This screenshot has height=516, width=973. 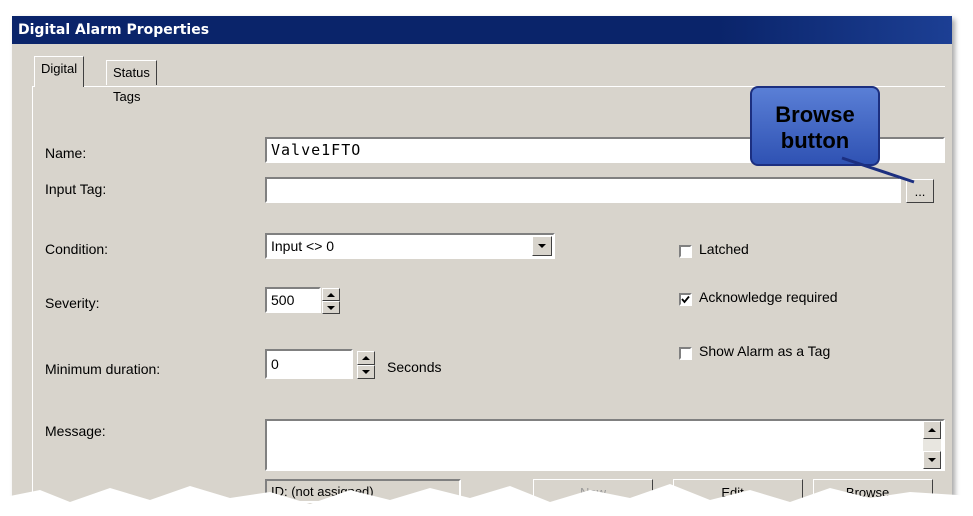 I want to click on input-tag-label: Input Tag:, so click(x=76, y=189).